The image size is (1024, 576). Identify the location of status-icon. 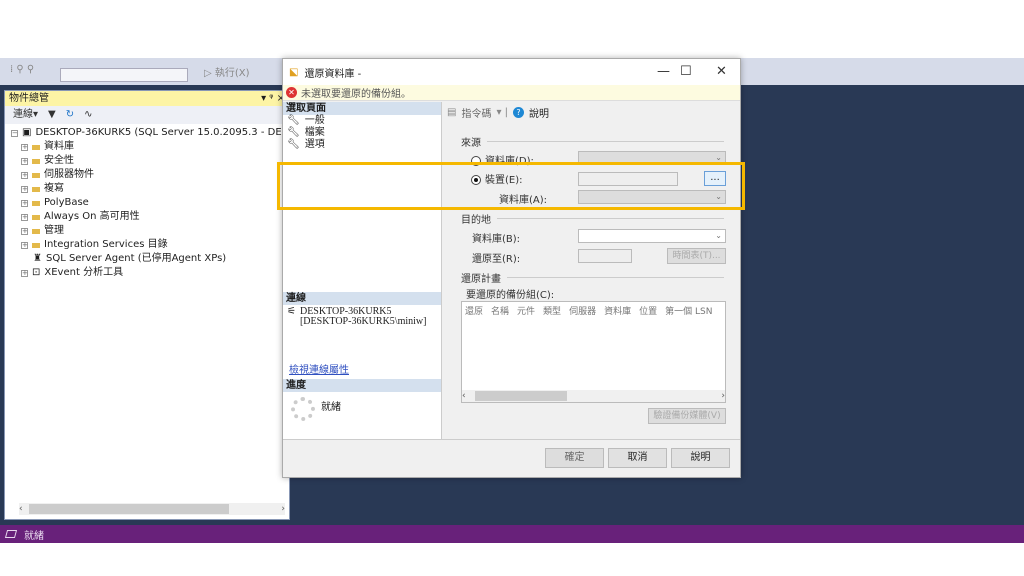
(11, 534).